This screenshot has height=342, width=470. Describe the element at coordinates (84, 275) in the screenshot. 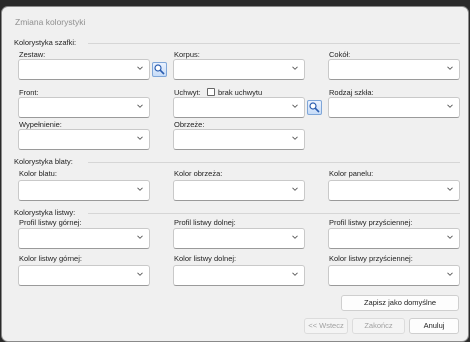

I see `combo-kolor-gornej` at that location.